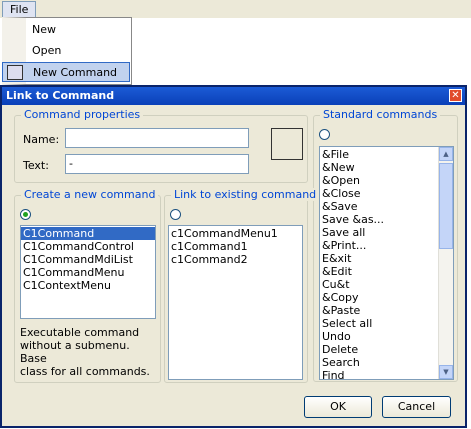 This screenshot has height=429, width=471. I want to click on file-dropdown: New Open New Command, so click(67, 51).